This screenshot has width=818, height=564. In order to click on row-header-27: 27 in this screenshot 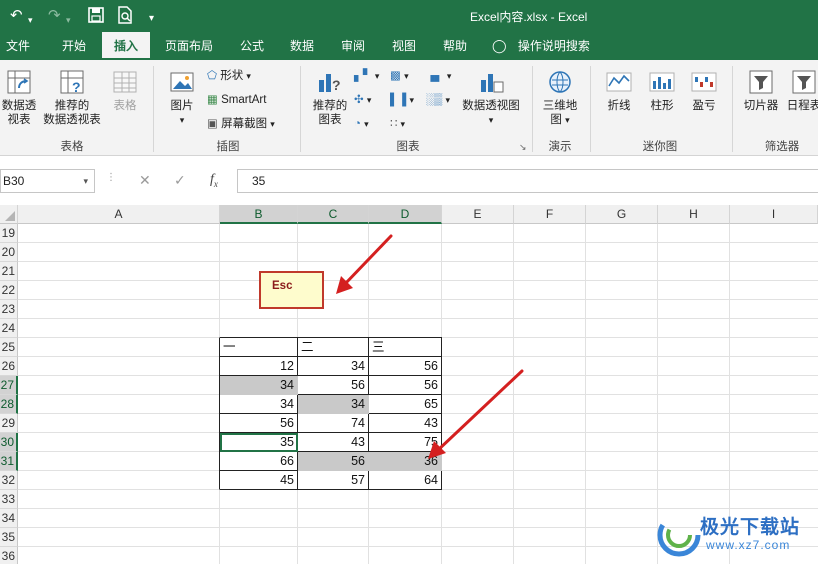, I will do `click(9, 385)`.